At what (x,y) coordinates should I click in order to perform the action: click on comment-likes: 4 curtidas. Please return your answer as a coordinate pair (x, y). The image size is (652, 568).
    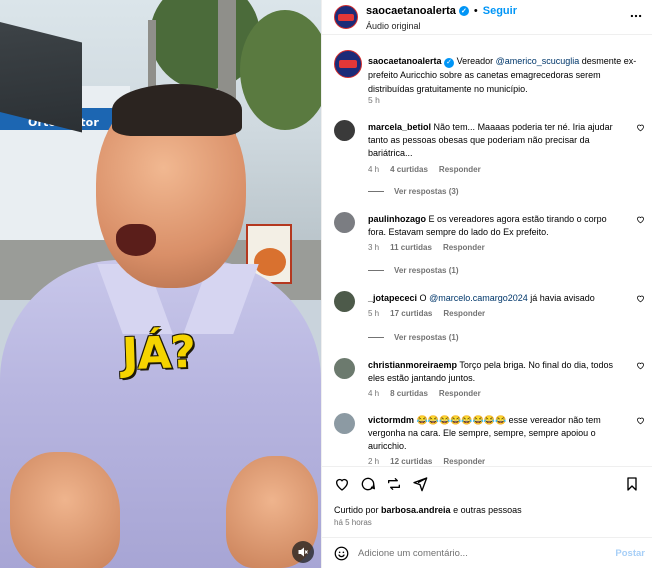
    Looking at the image, I should click on (409, 169).